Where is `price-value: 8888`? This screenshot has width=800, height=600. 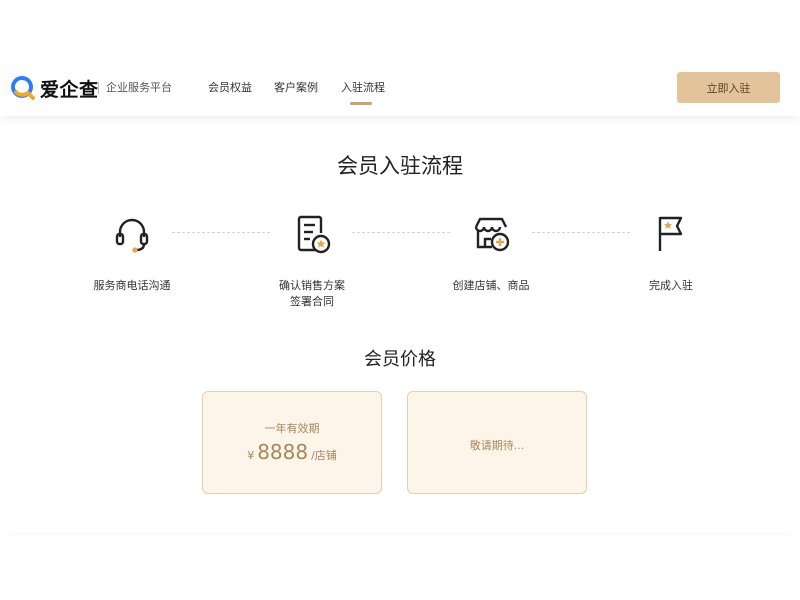
price-value: 8888 is located at coordinates (283, 452).